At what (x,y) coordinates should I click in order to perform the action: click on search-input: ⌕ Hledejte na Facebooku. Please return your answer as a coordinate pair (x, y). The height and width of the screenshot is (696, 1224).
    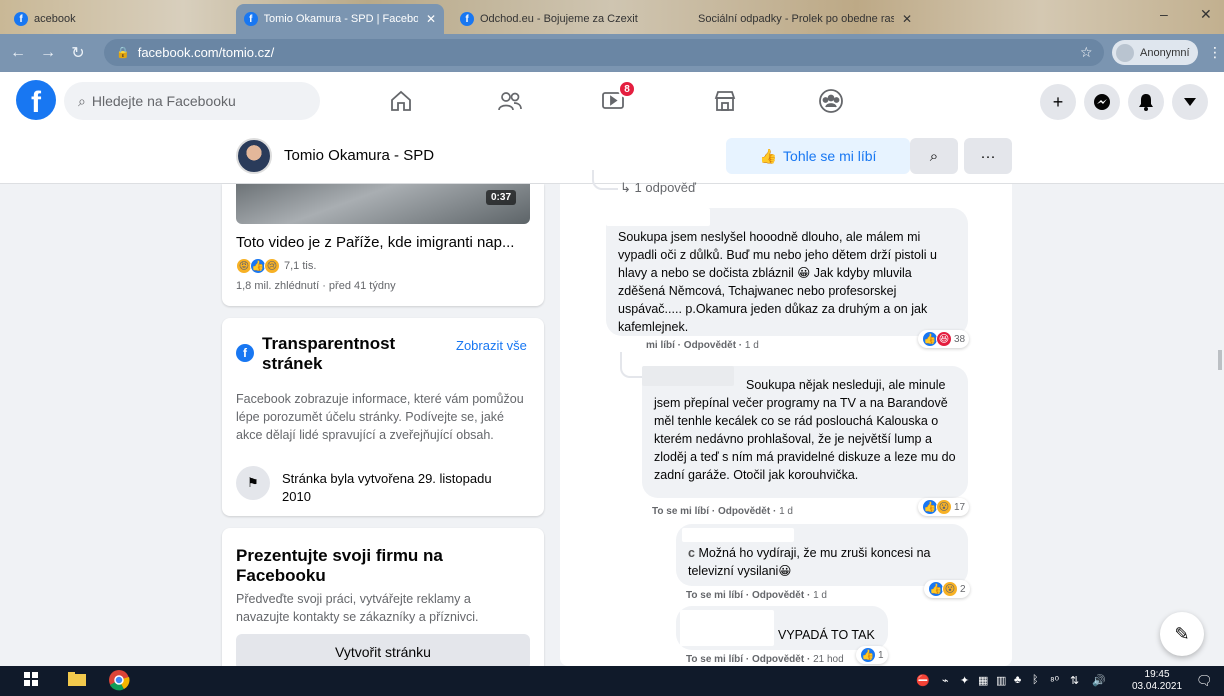
    Looking at the image, I should click on (192, 101).